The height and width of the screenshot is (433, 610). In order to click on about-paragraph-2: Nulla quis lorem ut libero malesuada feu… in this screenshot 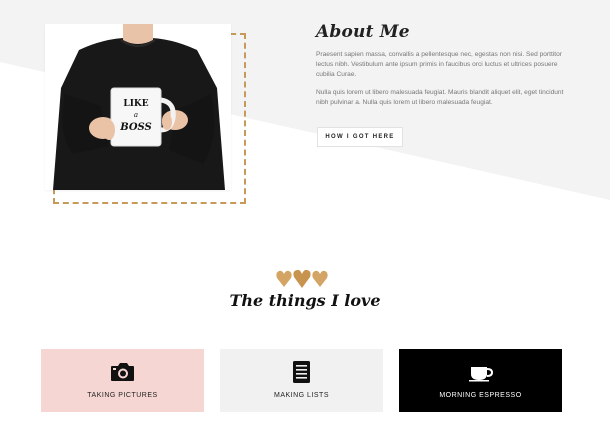, I will do `click(440, 97)`.